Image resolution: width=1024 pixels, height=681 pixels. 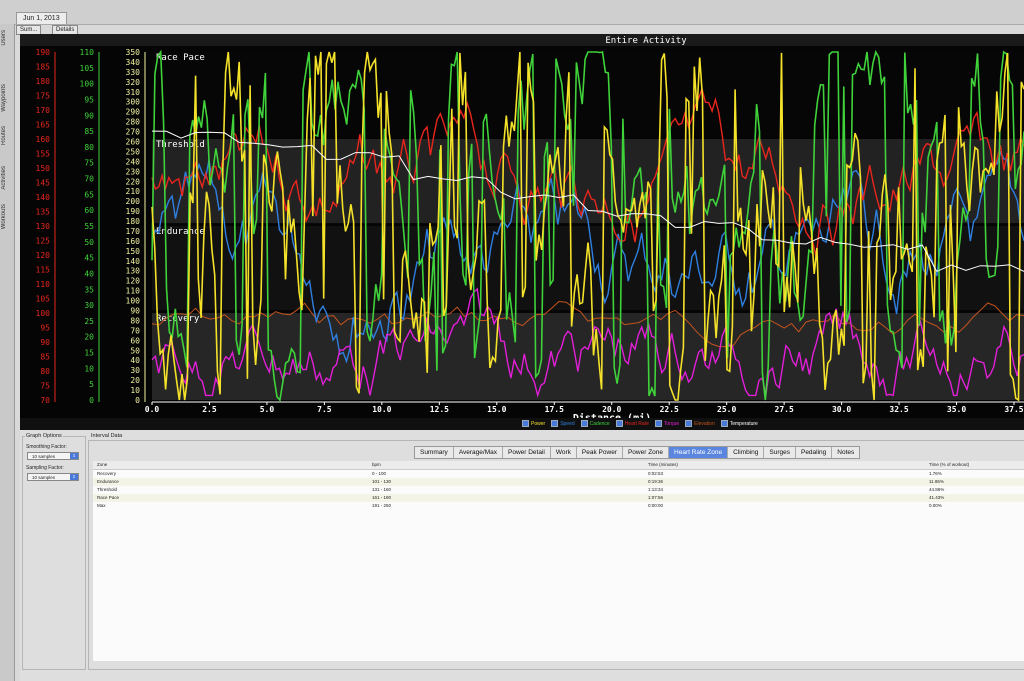 What do you see at coordinates (726, 409) in the screenshot?
I see `x-tick-label: 25.0` at bounding box center [726, 409].